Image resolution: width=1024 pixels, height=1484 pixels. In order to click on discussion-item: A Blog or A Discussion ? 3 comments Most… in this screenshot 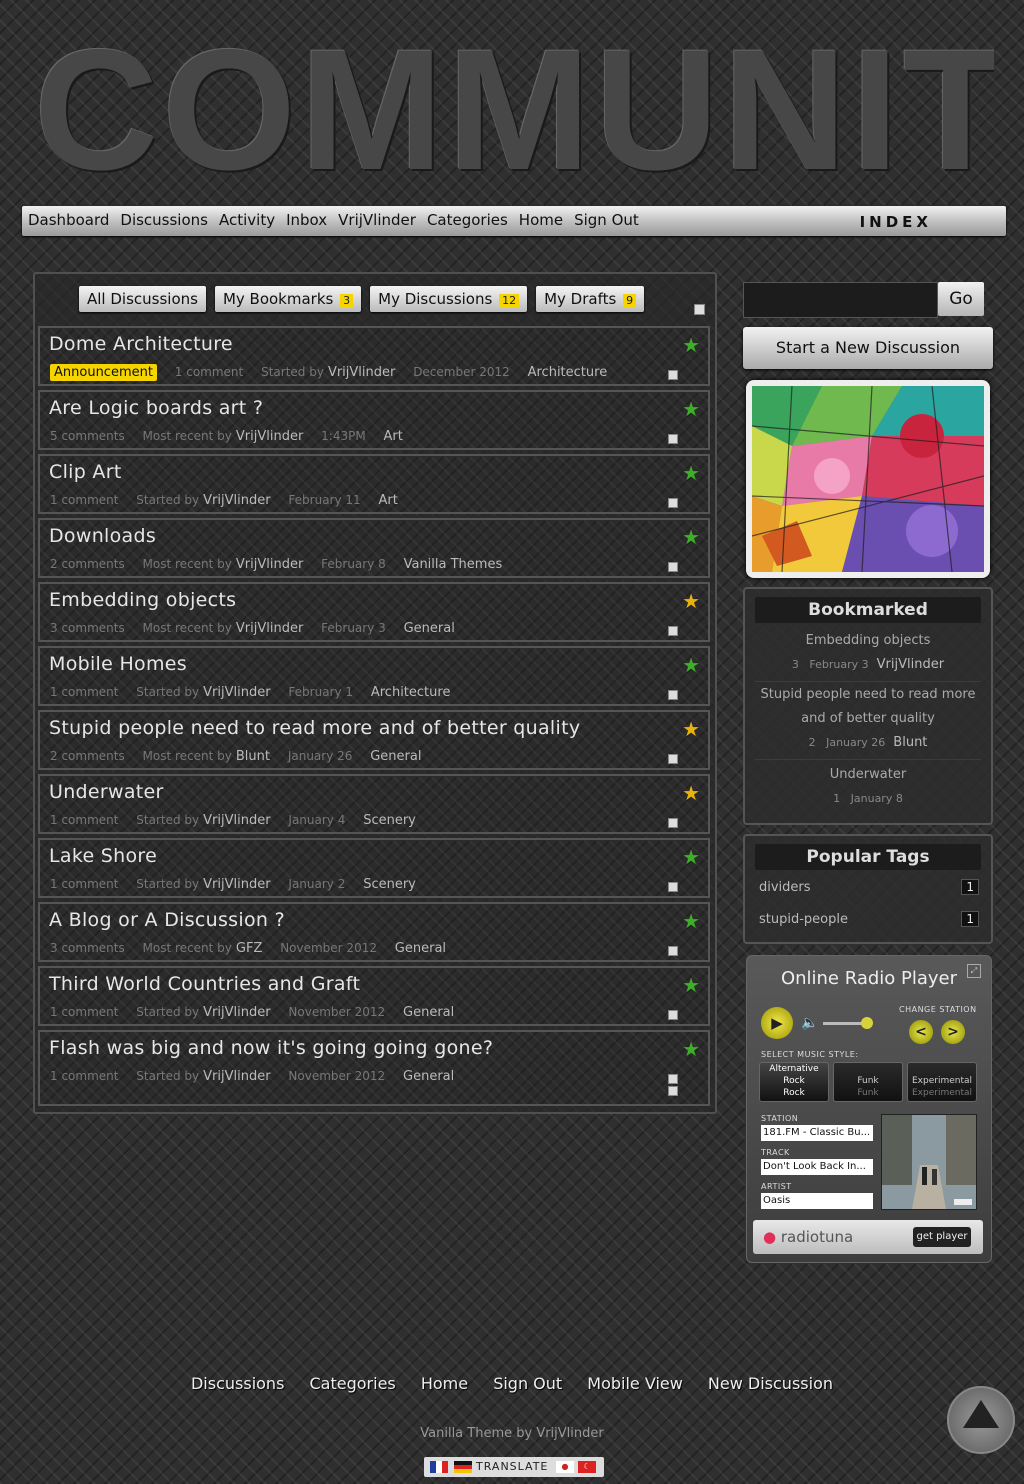, I will do `click(374, 932)`.